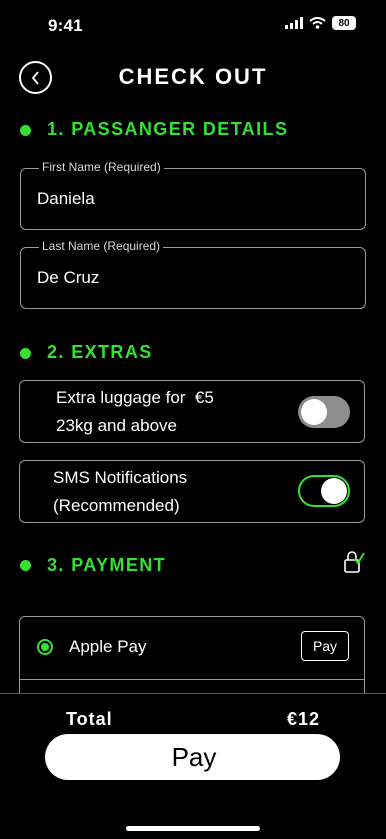 This screenshot has height=839, width=386. Describe the element at coordinates (100, 352) in the screenshot. I see `section-title-extras: 2. EXTRAS` at that location.